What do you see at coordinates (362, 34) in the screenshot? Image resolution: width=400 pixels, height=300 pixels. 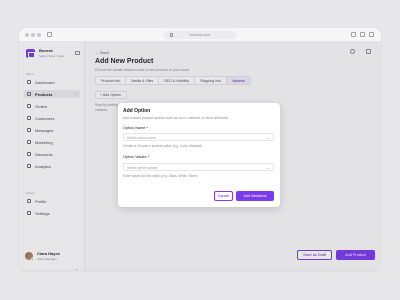 I see `new-tab-icon` at bounding box center [362, 34].